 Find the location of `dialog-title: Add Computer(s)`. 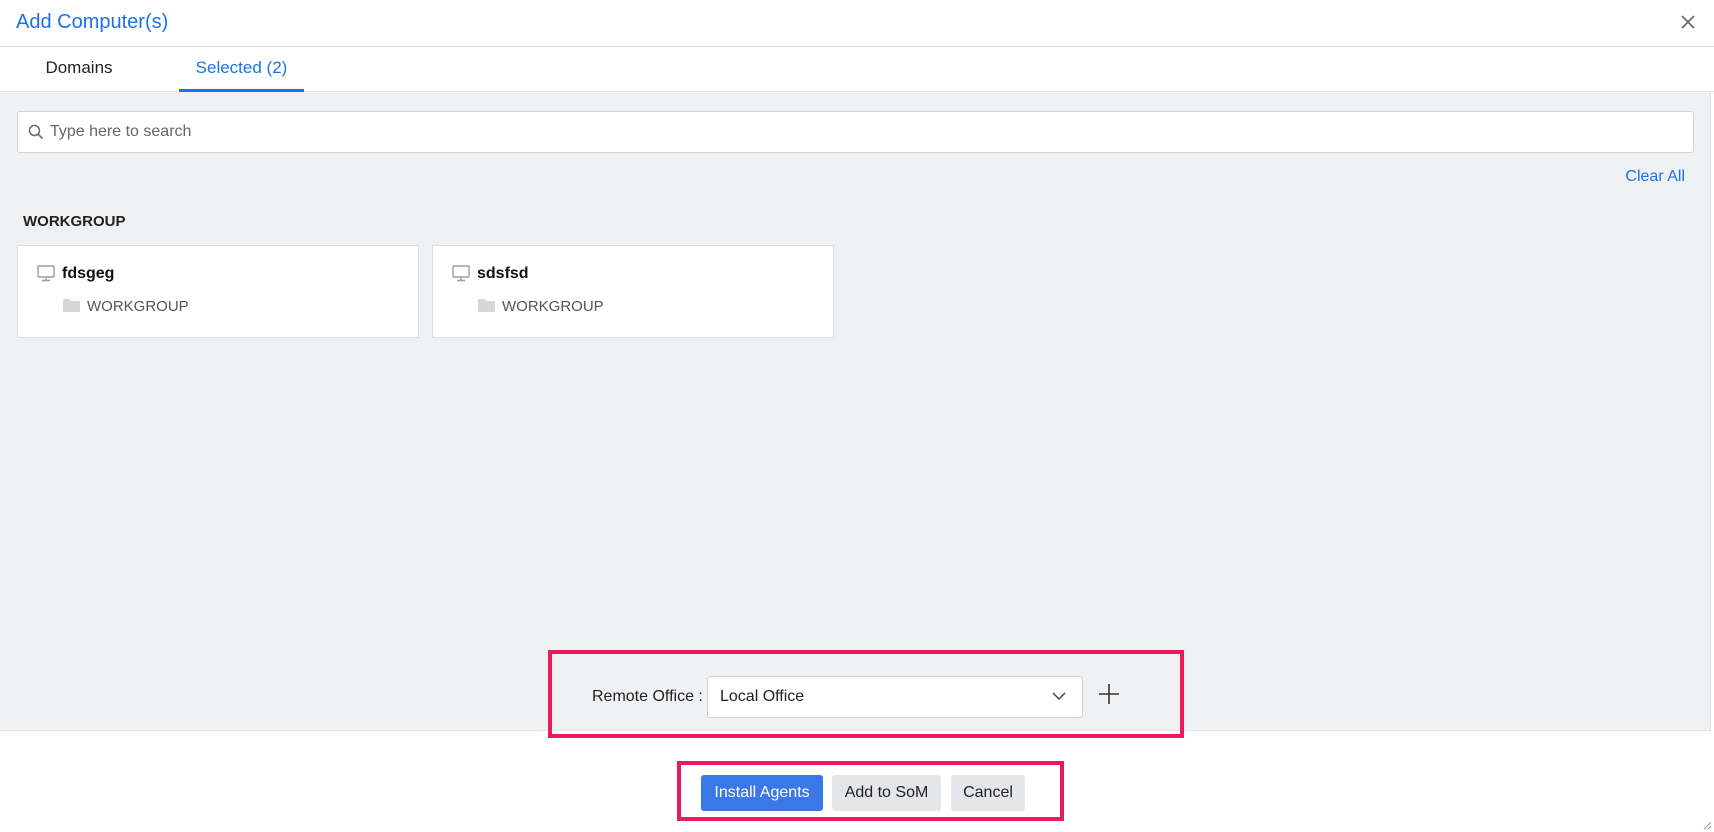

dialog-title: Add Computer(s) is located at coordinates (92, 22).